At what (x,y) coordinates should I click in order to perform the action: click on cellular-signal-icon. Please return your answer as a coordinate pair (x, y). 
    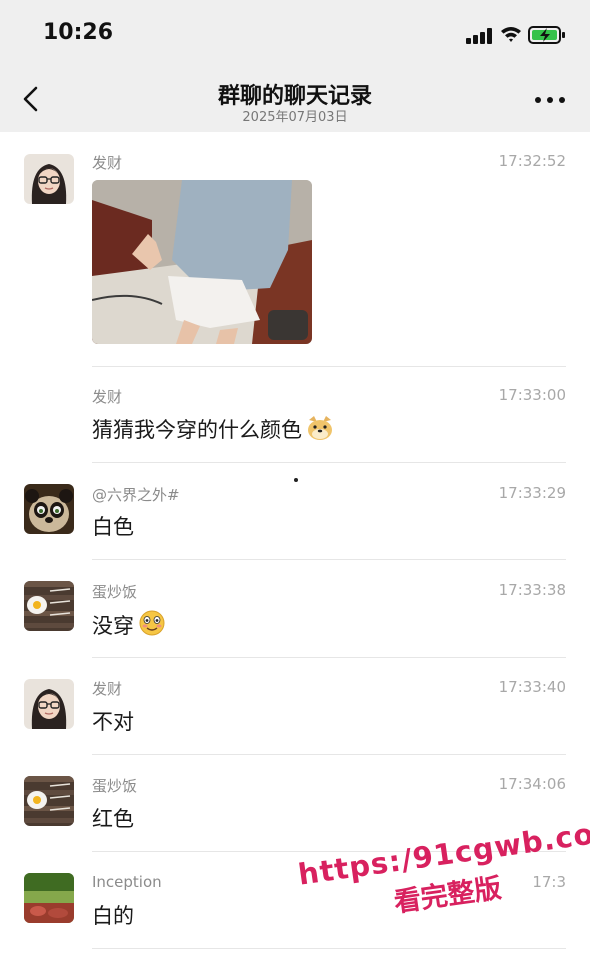
    Looking at the image, I should click on (479, 36).